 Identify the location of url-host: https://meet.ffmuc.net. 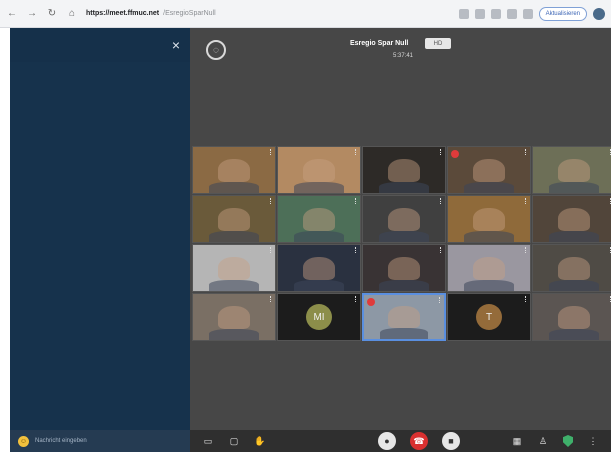
(123, 13).